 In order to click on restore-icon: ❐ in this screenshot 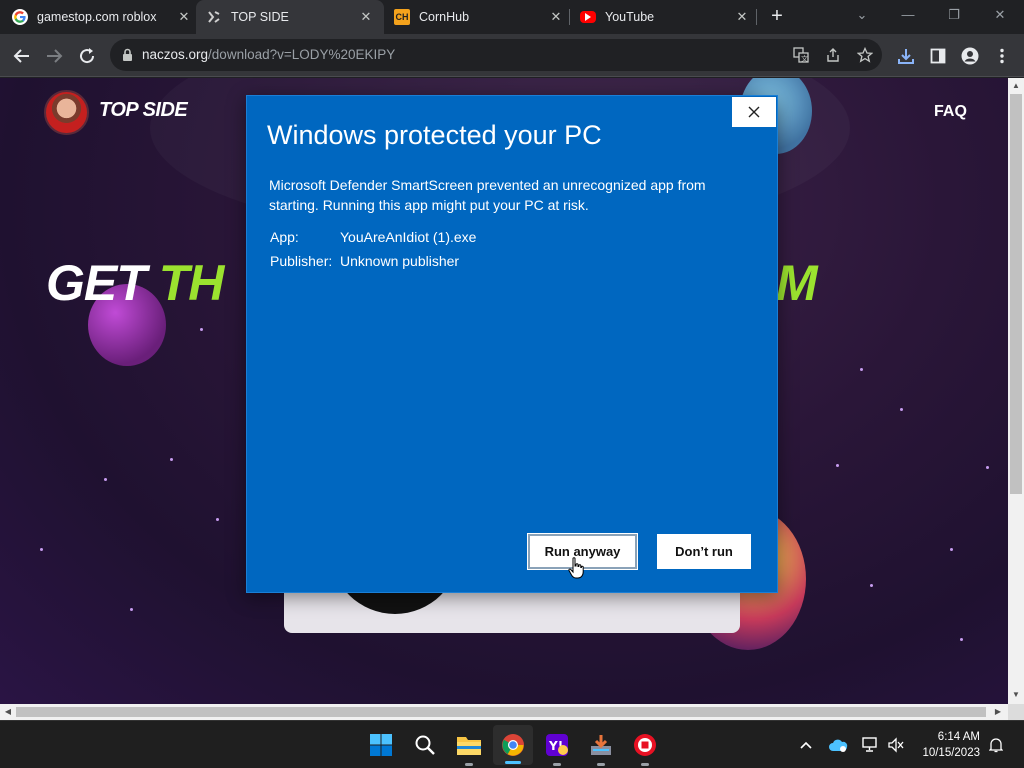, I will do `click(954, 16)`.